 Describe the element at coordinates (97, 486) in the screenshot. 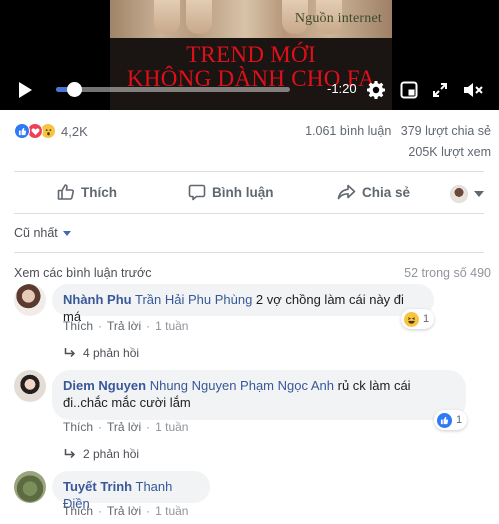

I see `comment-author: Tuyết Trinh` at that location.